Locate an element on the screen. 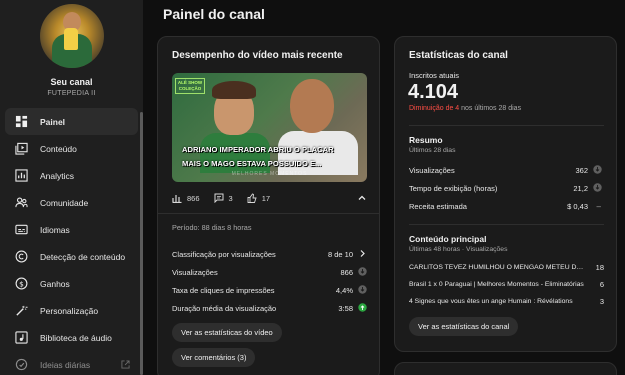 This screenshot has width=625, height=375. thumbs-up-icon is located at coordinates (252, 198).